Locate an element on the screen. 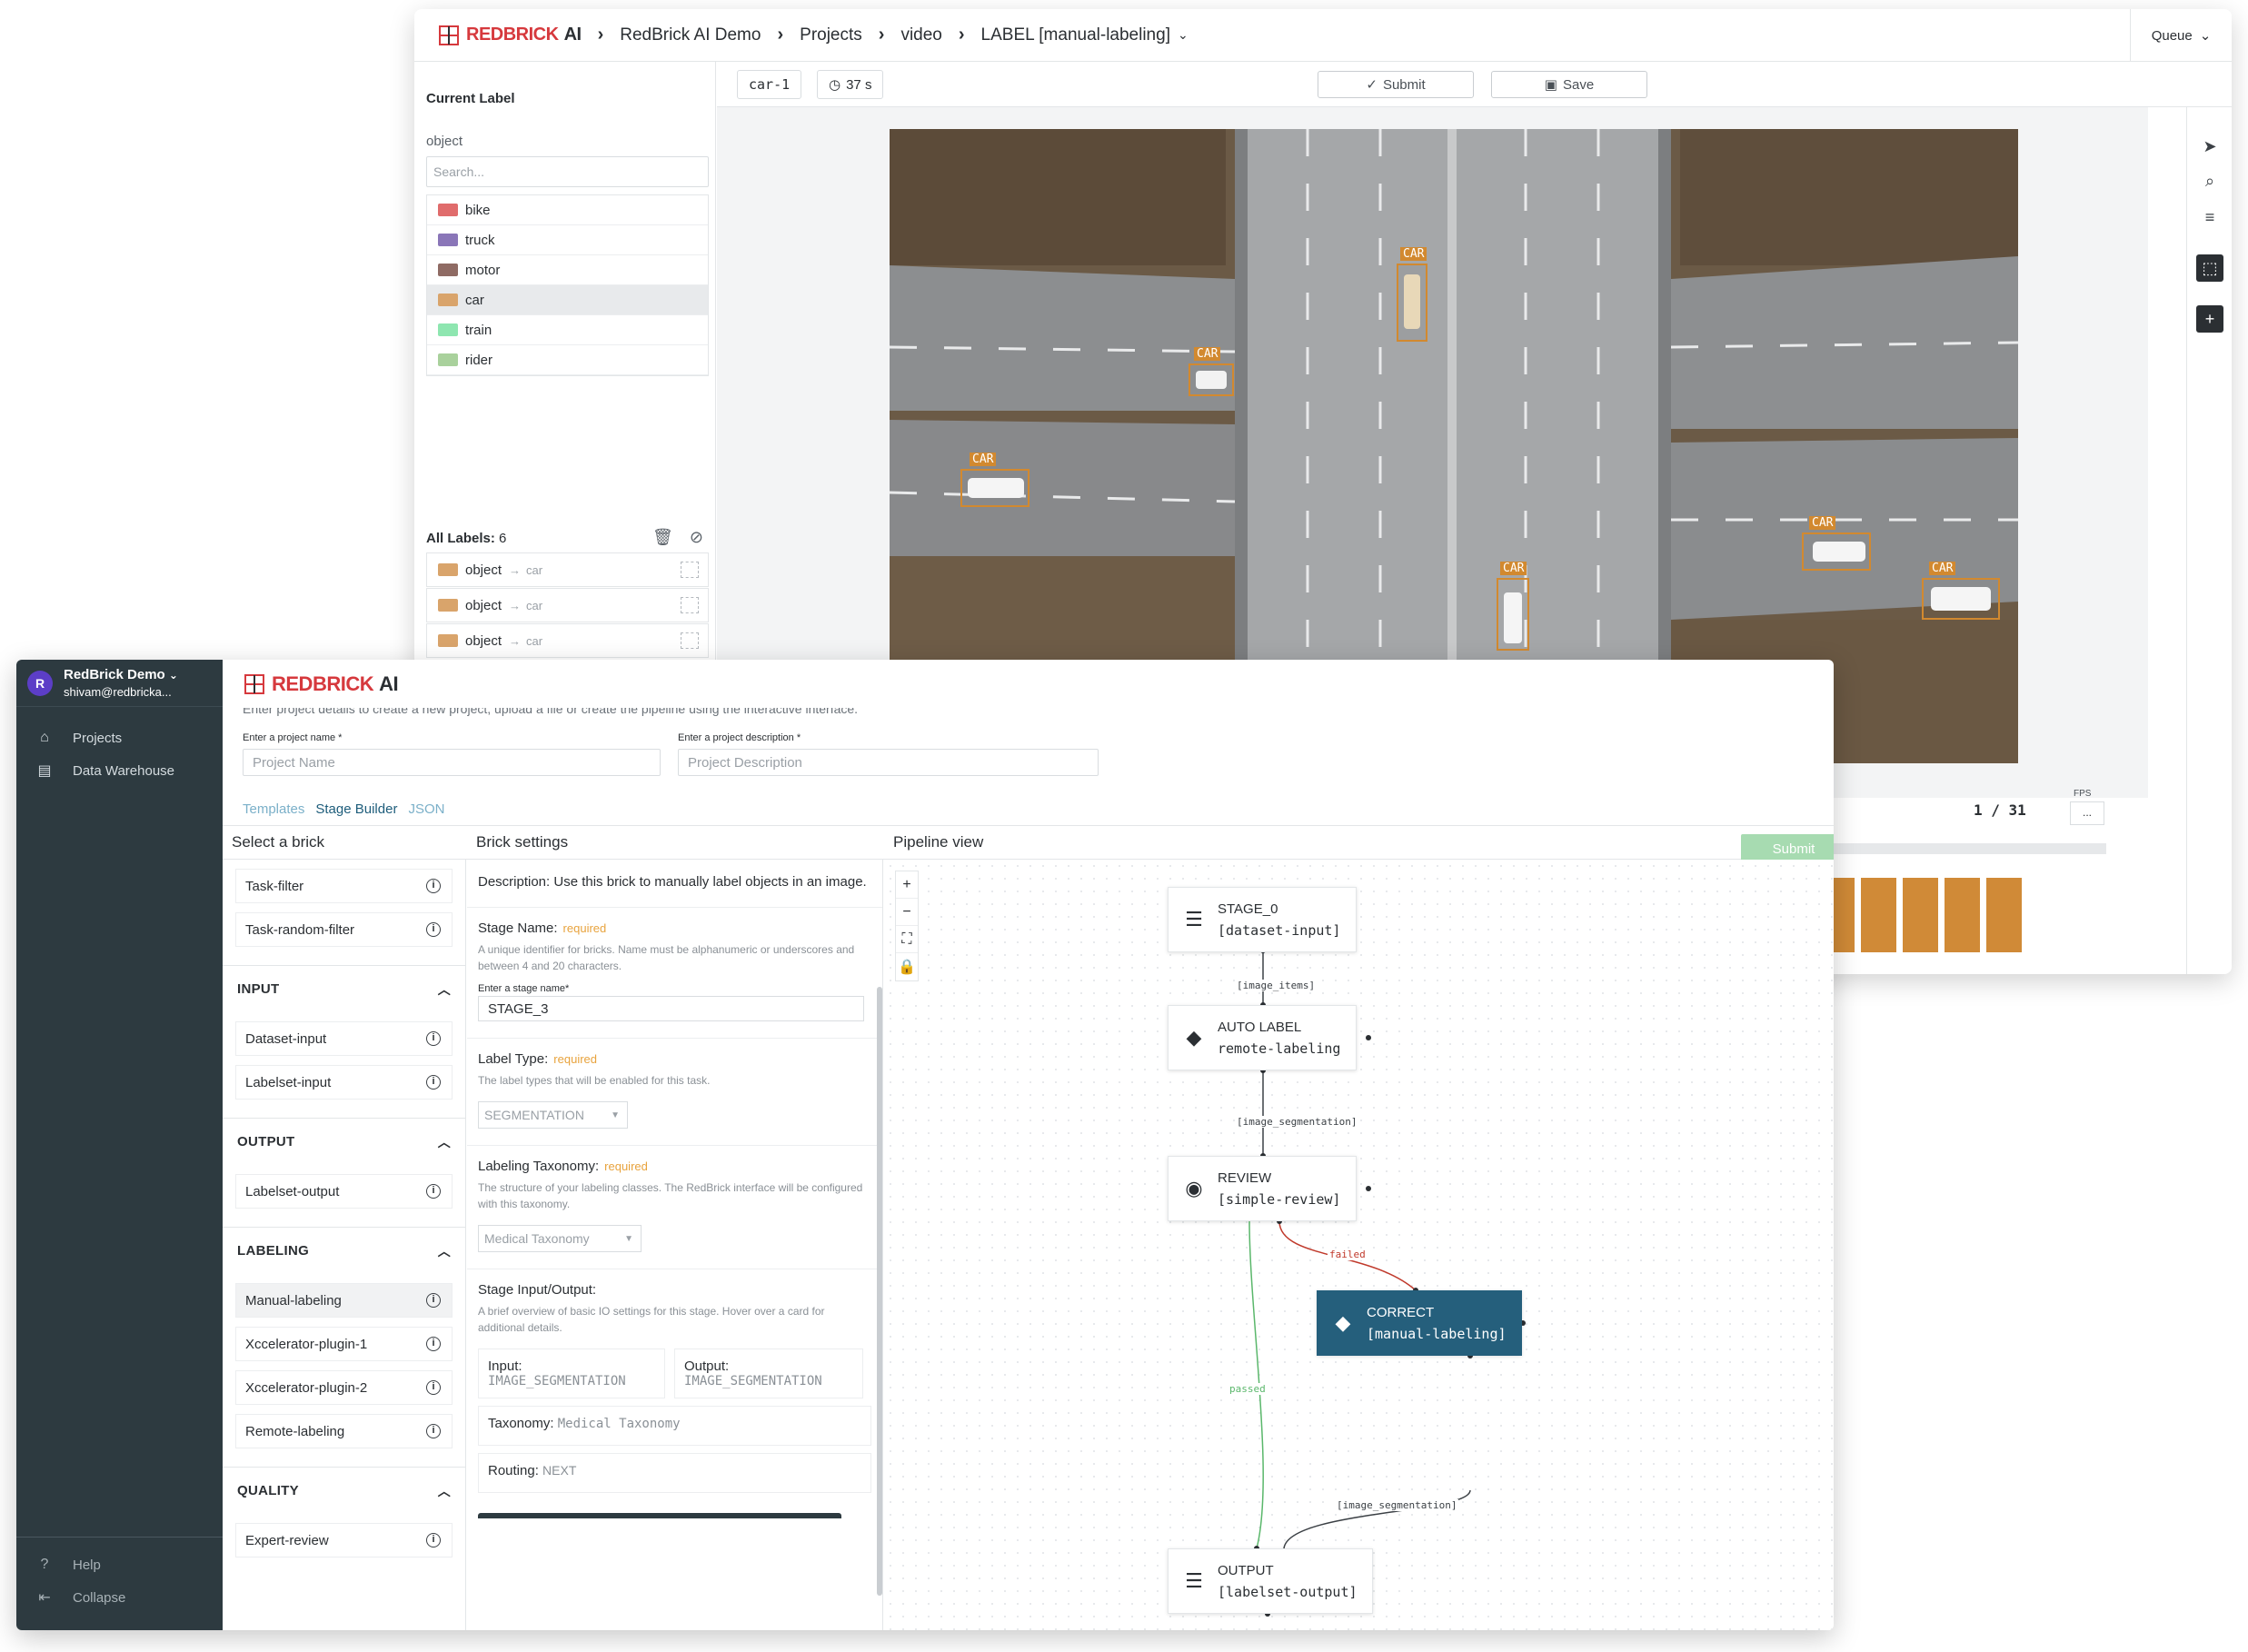  plus-icon: + is located at coordinates (2209, 319).